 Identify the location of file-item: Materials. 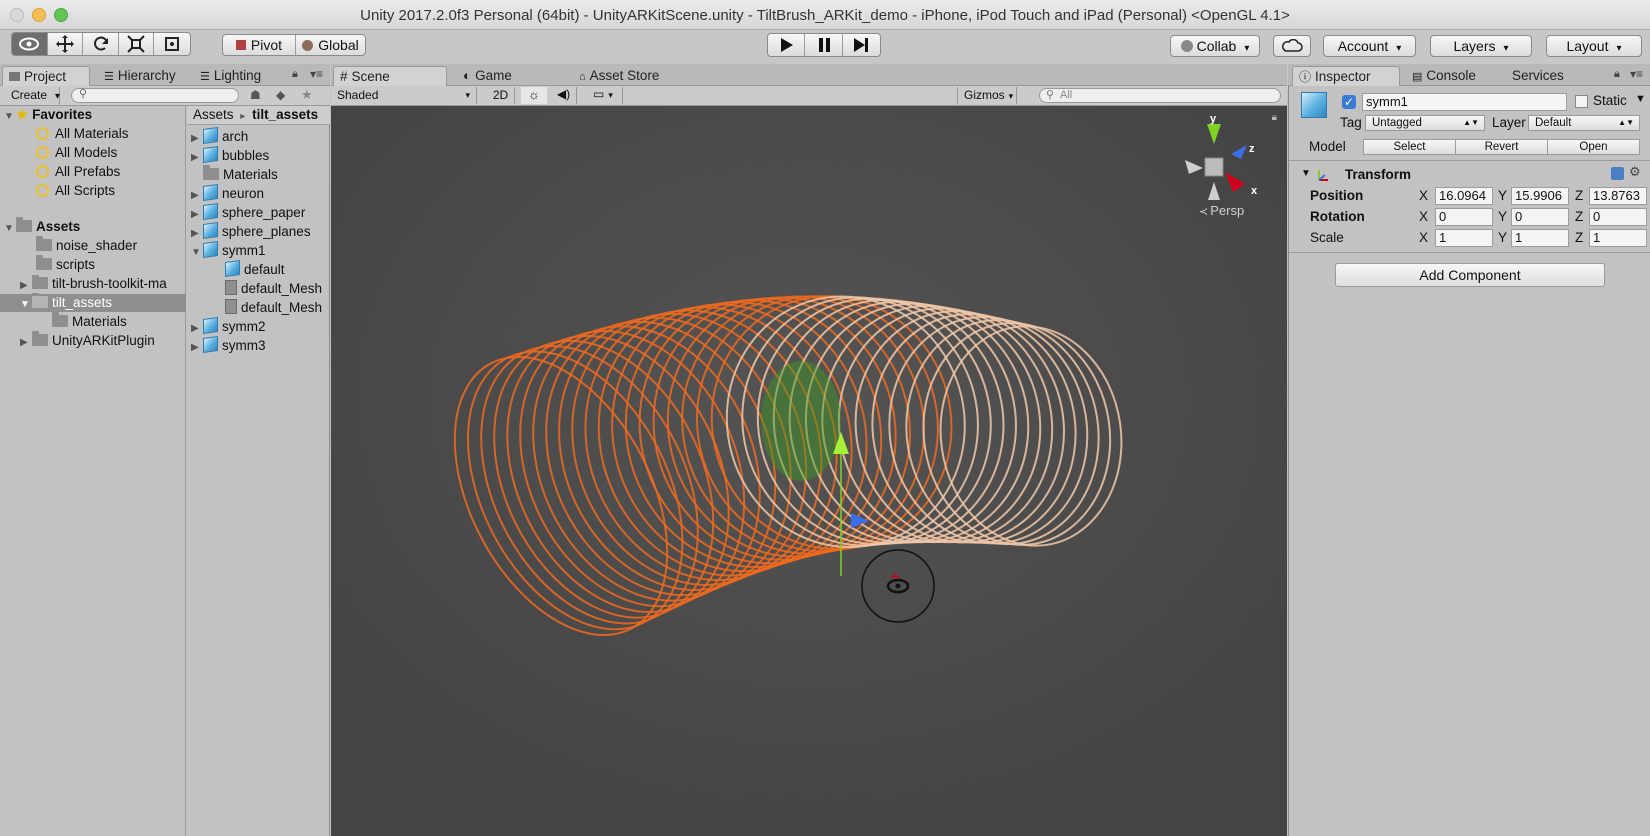
(240, 174).